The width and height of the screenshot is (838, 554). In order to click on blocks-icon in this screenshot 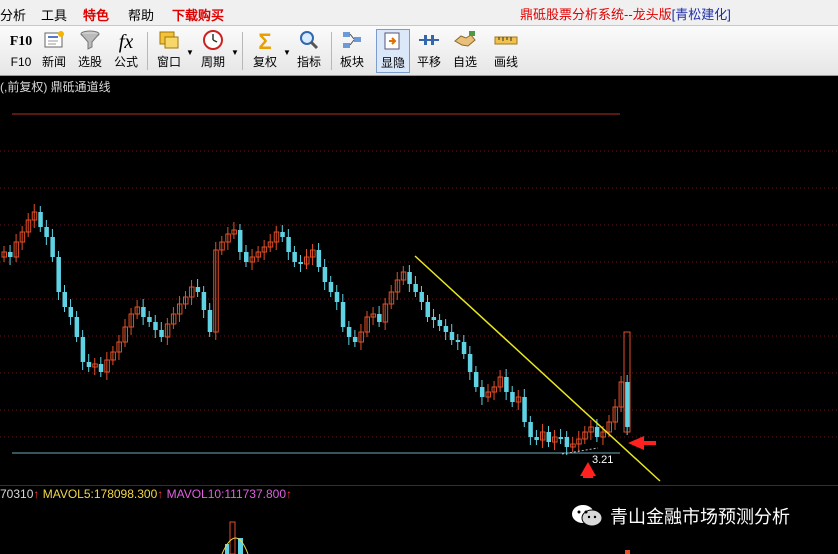, I will do `click(352, 42)`.